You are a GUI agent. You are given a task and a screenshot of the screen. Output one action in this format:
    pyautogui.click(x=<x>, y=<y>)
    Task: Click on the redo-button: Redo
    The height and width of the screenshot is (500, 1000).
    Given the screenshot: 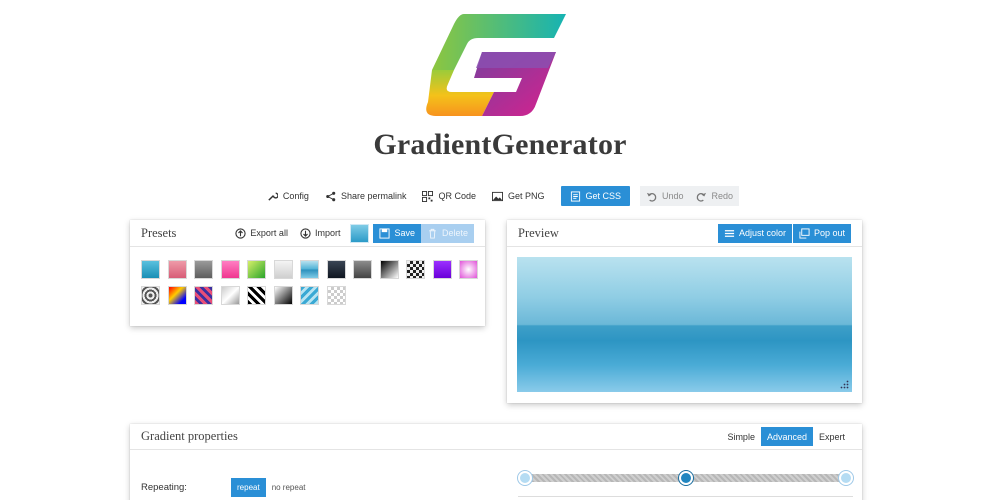 What is the action you would take?
    pyautogui.click(x=714, y=196)
    